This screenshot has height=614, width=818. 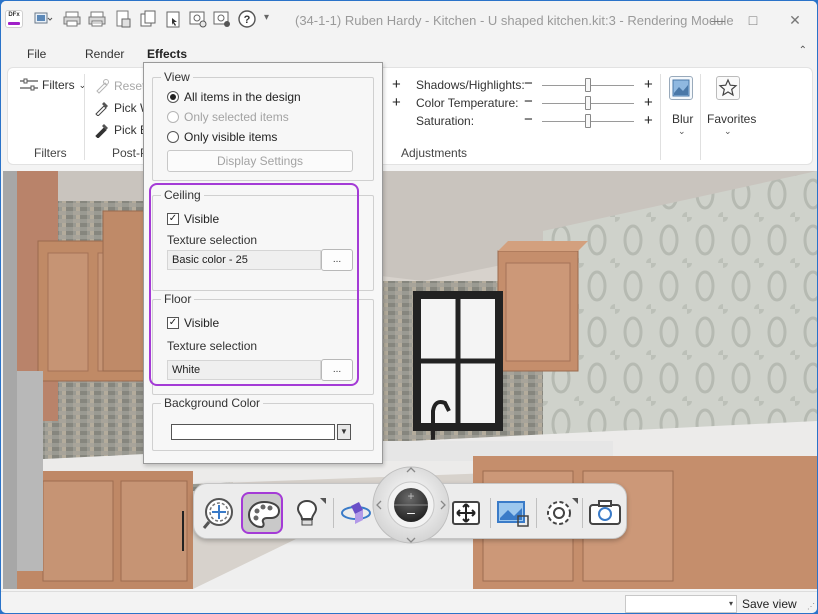 I want to click on filters-icon, so click(x=29, y=84).